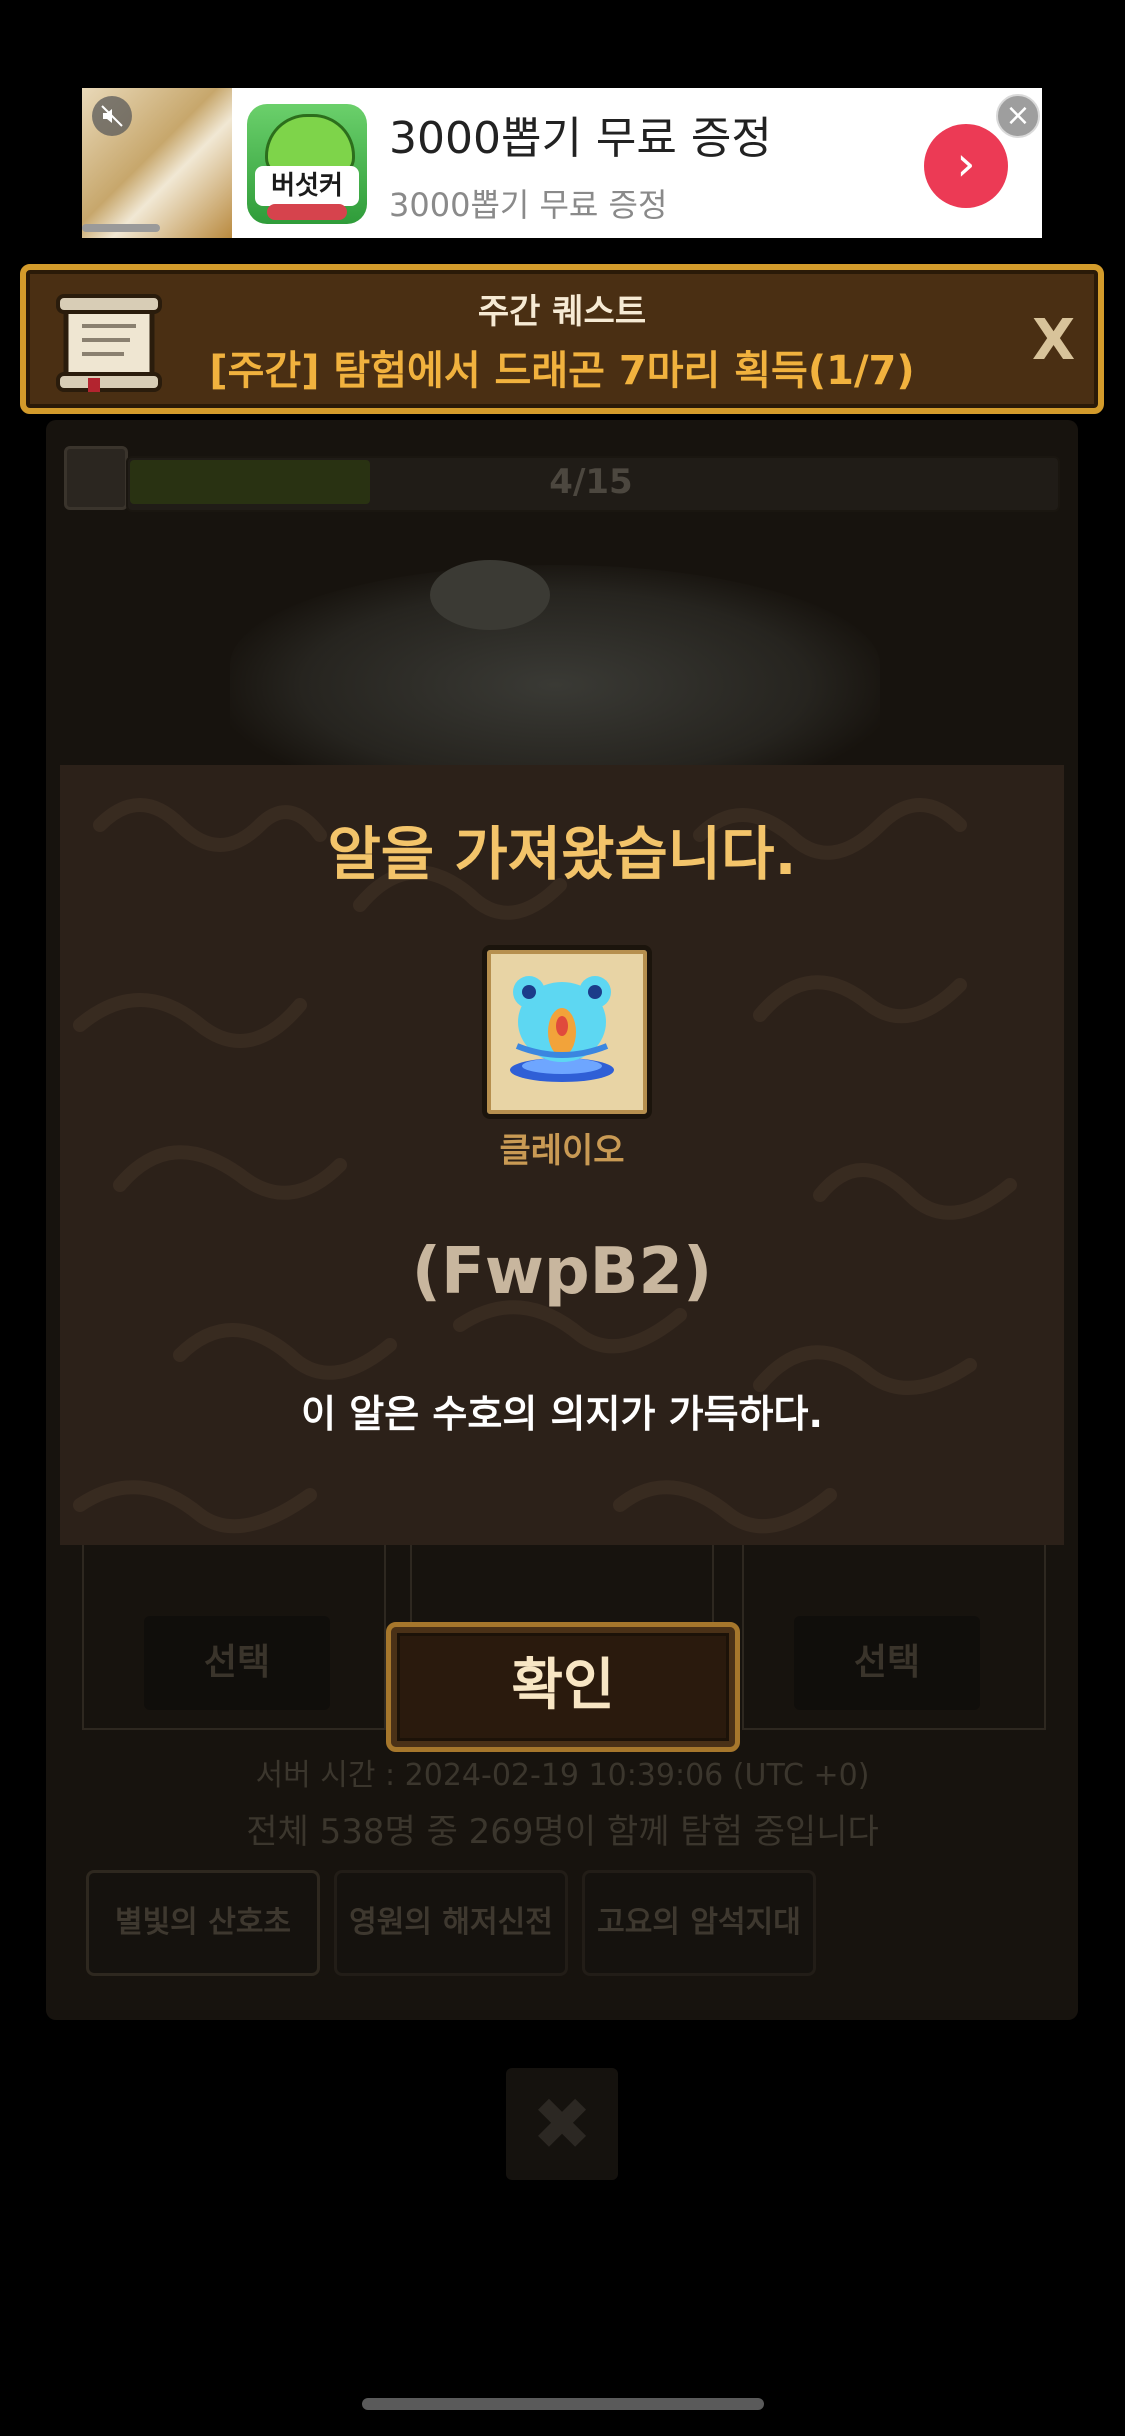 The width and height of the screenshot is (1125, 2436). What do you see at coordinates (562, 1151) in the screenshot?
I see `egg-name: 클레이오` at bounding box center [562, 1151].